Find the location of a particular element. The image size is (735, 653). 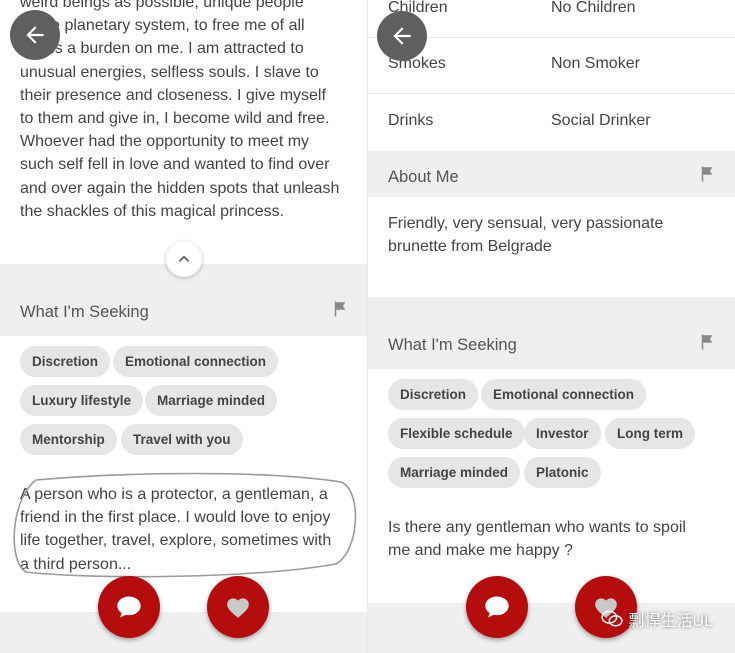

detail-value: Social Drinker is located at coordinates (601, 120).